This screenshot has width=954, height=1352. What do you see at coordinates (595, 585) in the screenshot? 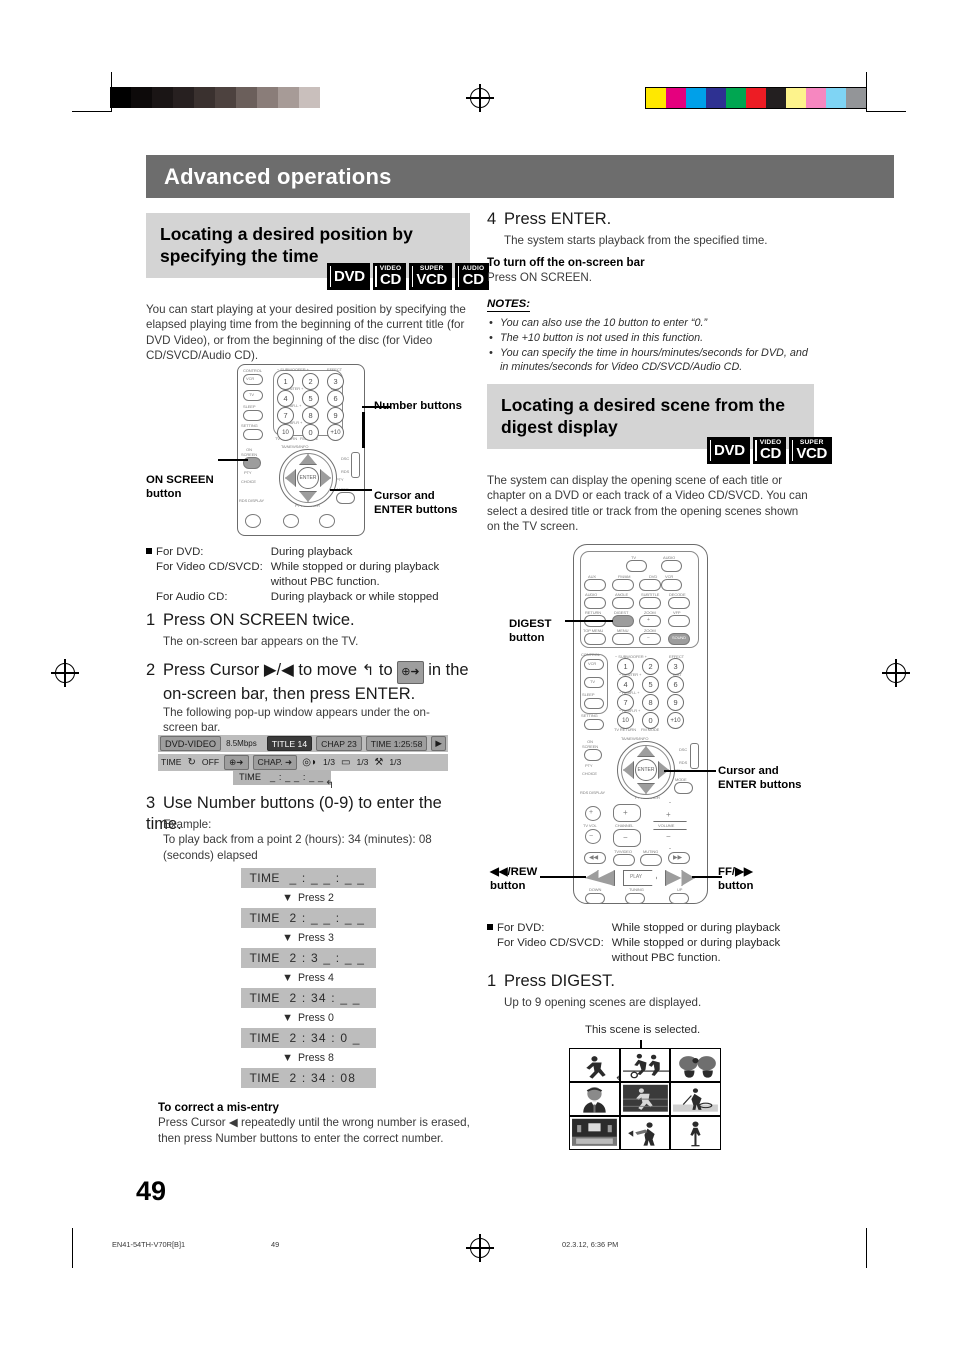
I see `button-aux` at bounding box center [595, 585].